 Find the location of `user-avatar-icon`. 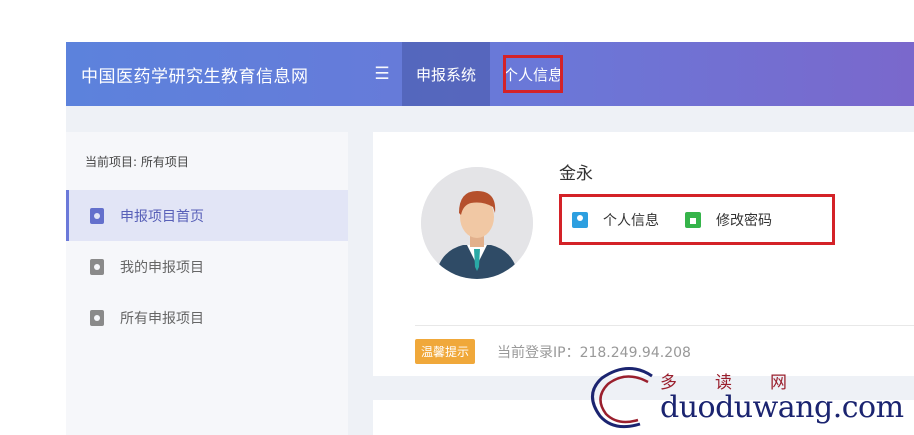

user-avatar-icon is located at coordinates (477, 223).